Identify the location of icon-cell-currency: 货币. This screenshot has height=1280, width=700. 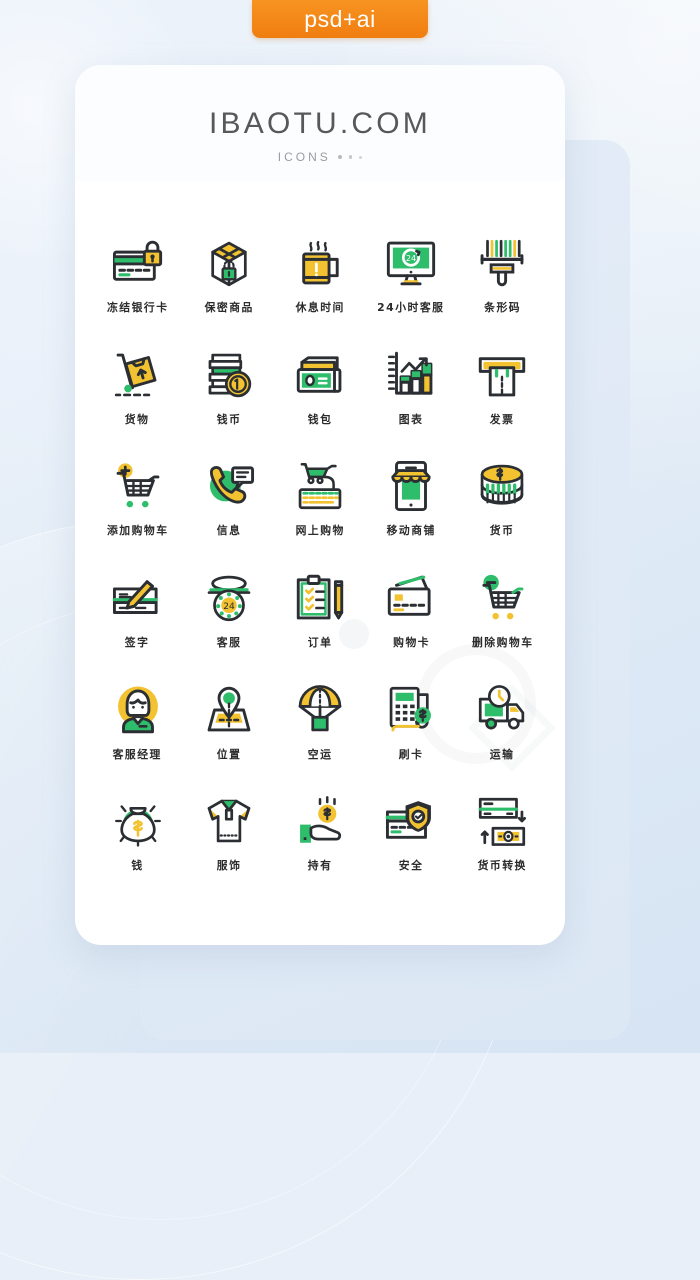
(502, 513).